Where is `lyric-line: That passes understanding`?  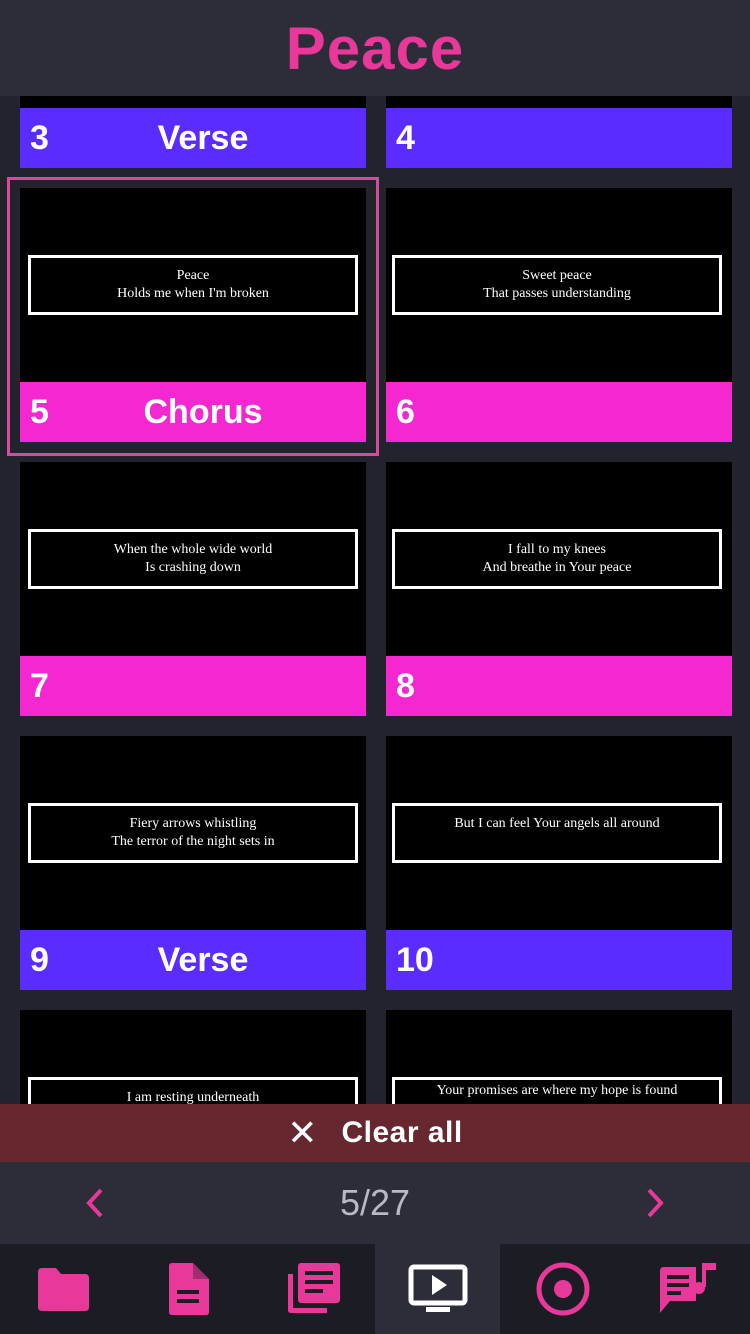 lyric-line: That passes understanding is located at coordinates (557, 293).